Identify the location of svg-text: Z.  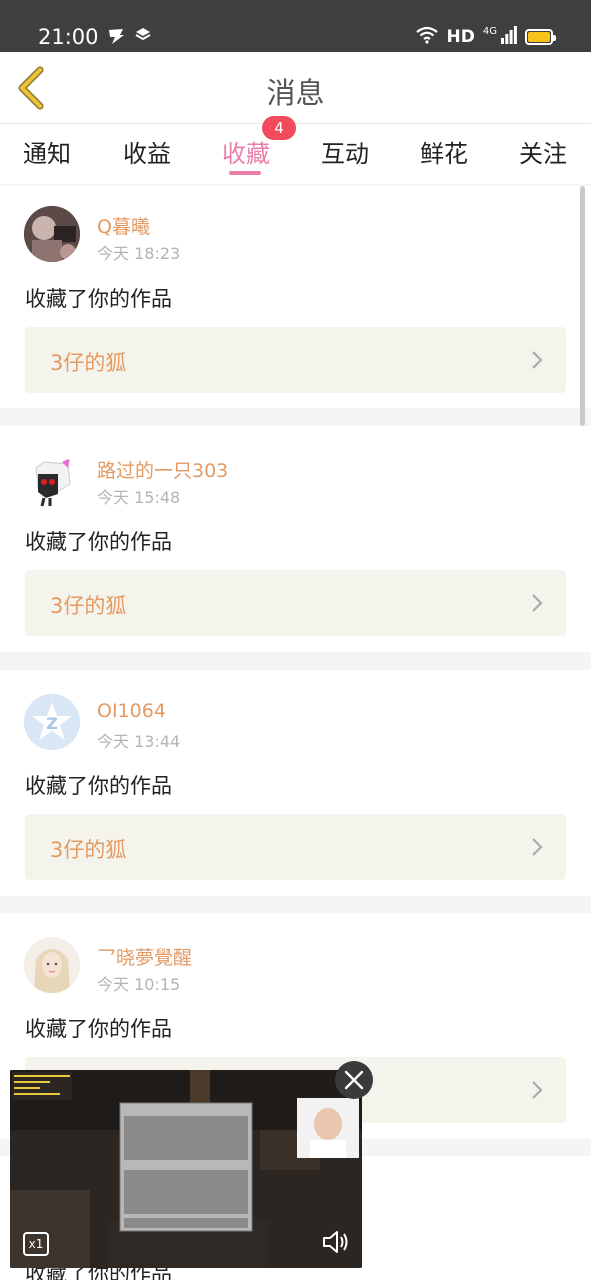
(52, 723).